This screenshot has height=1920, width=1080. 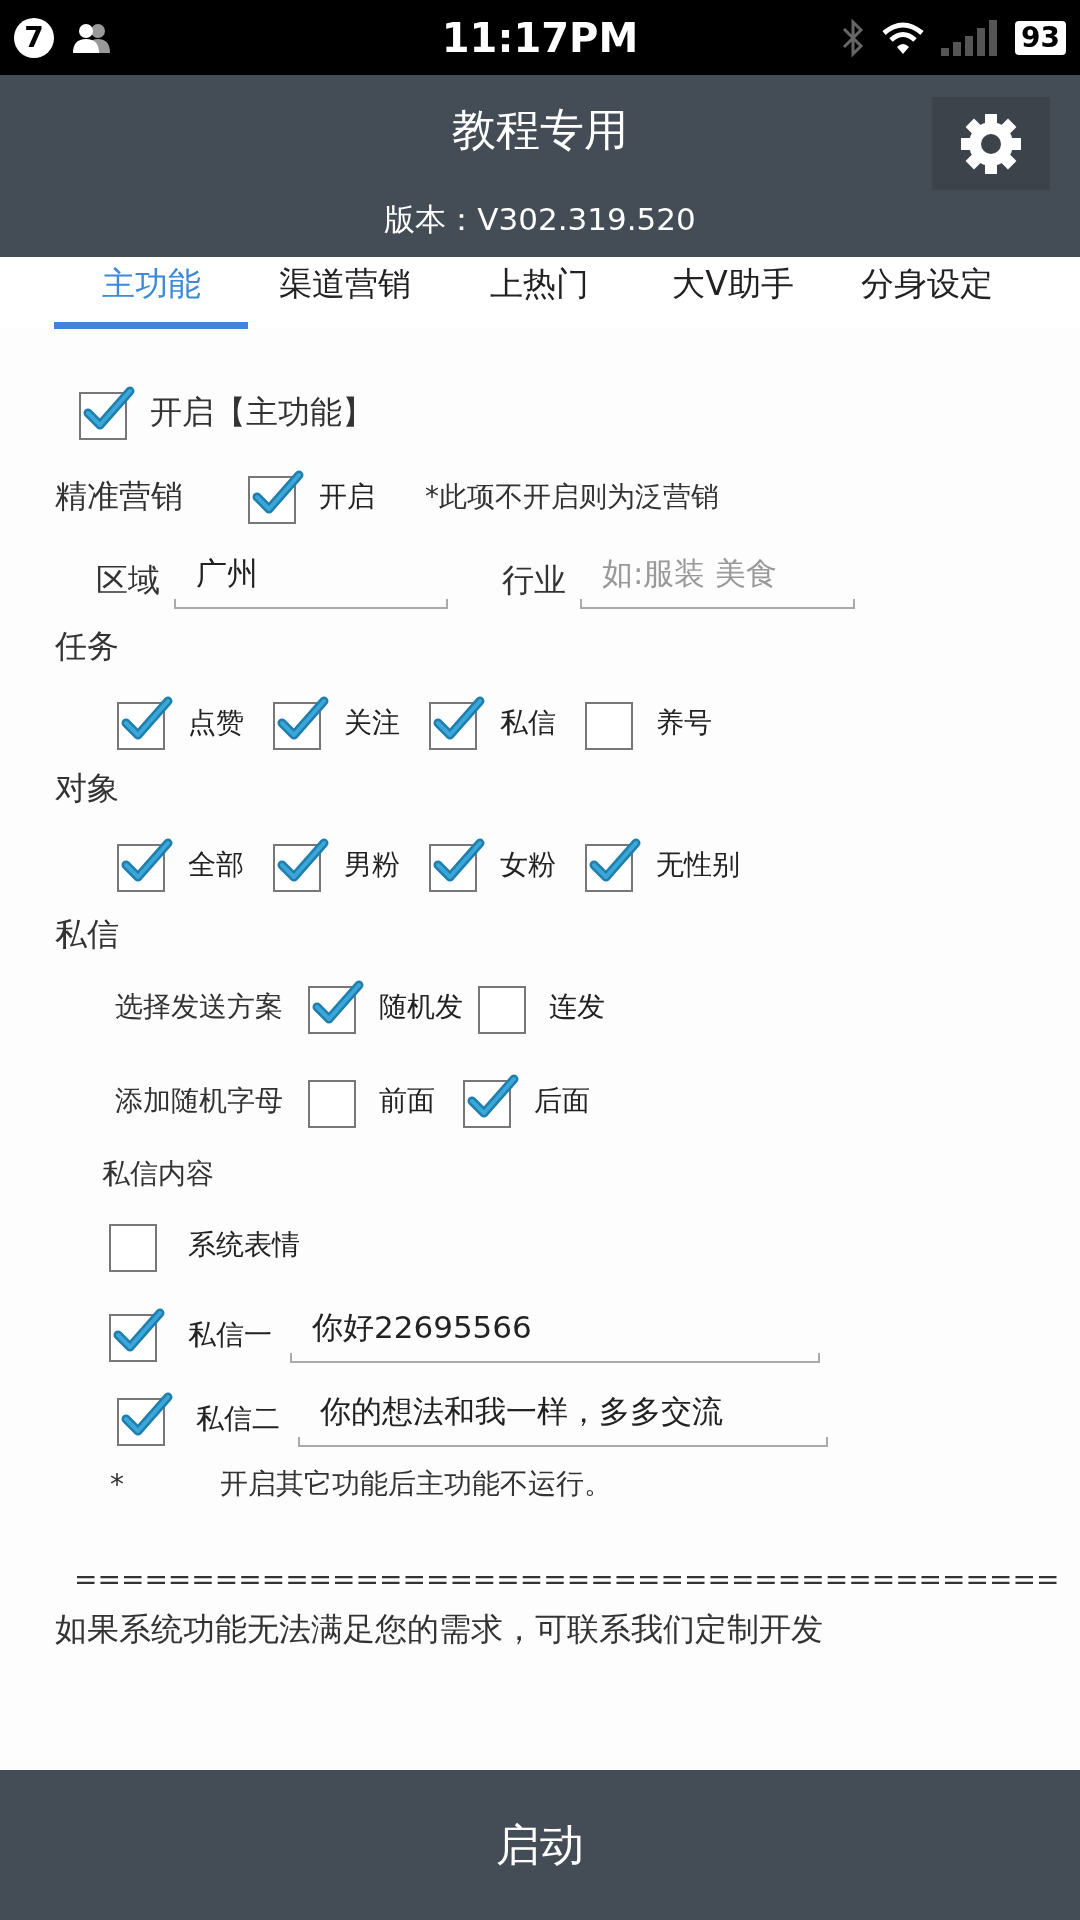 I want to click on section-label: 精准营销, so click(x=119, y=496).